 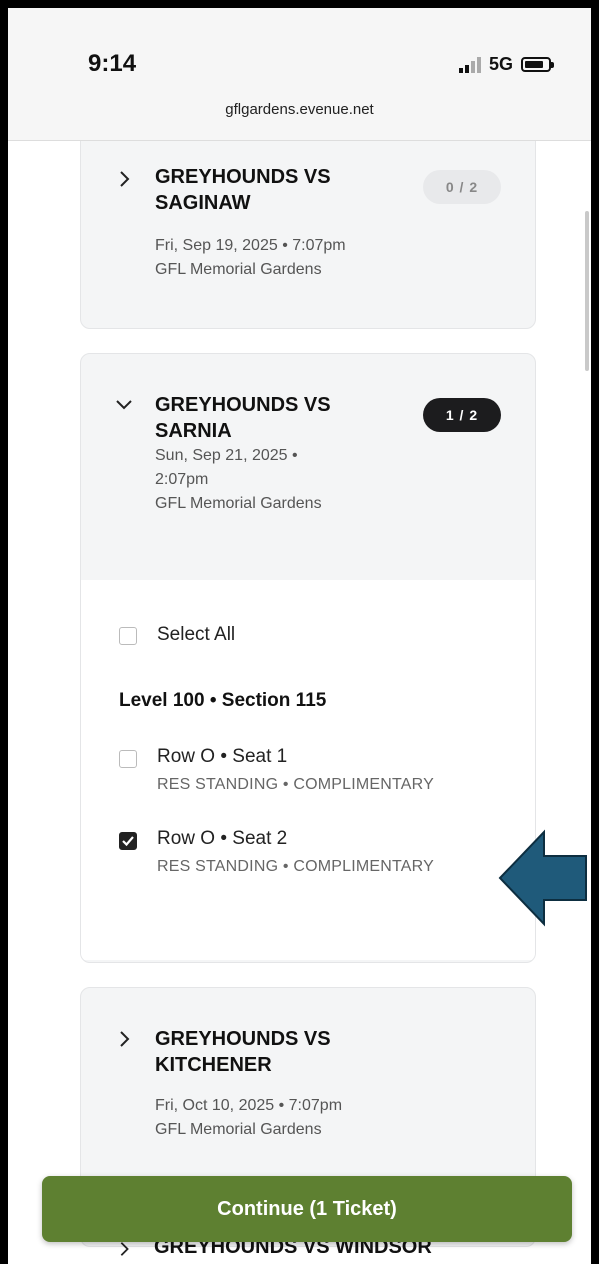 I want to click on continue-button: Continue (1 Ticket), so click(x=307, y=1209).